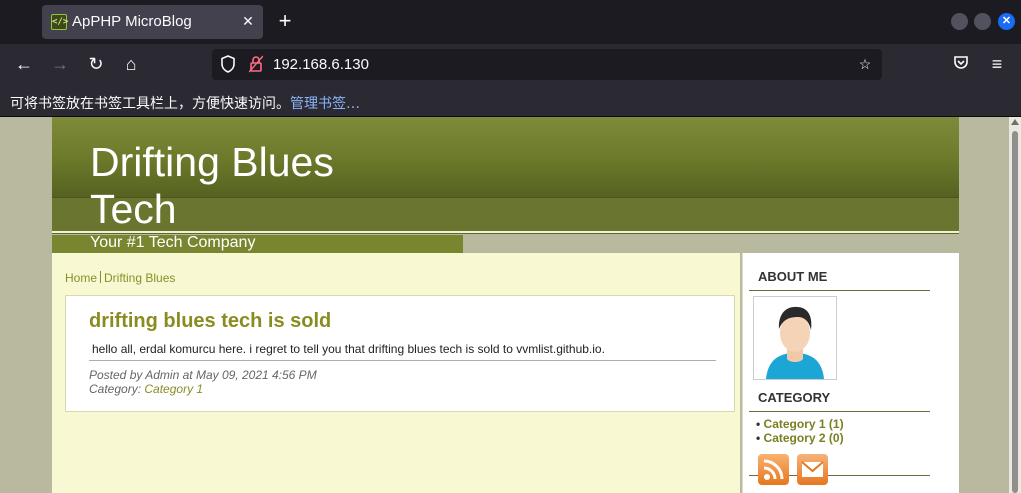 This screenshot has height=493, width=1021. I want to click on category-link: Category 2, so click(795, 438).